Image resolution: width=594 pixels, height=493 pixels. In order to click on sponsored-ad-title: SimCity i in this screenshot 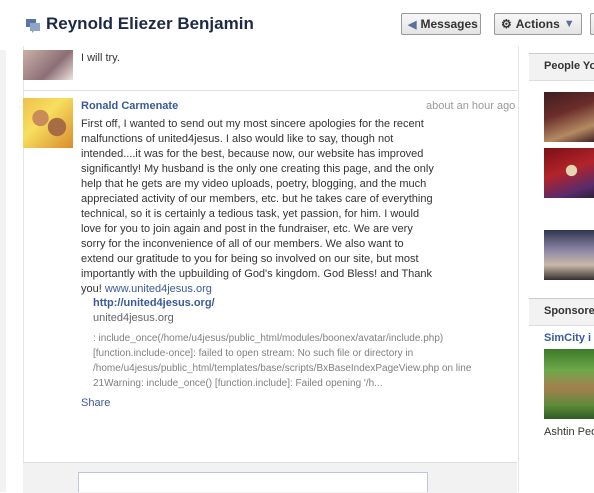, I will do `click(567, 338)`.